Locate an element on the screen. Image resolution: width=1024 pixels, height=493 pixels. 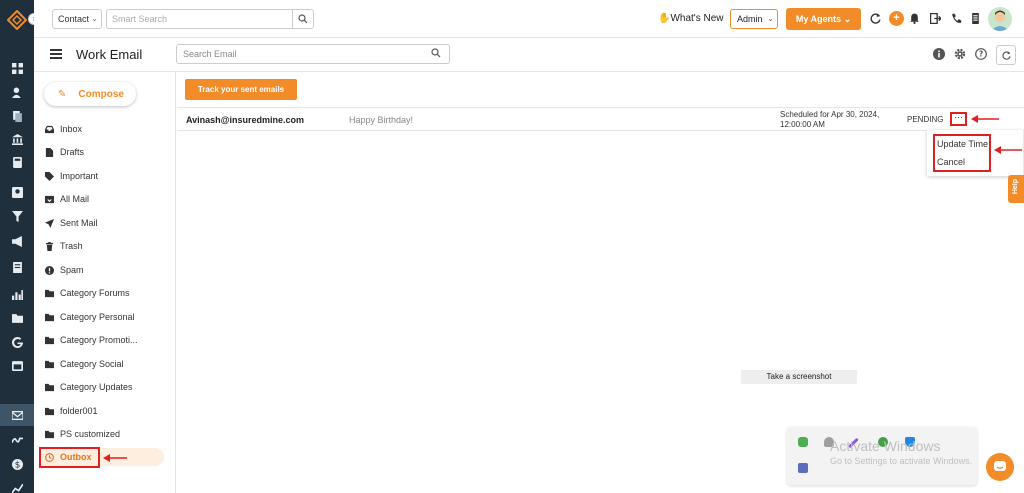
search-email-input is located at coordinates (313, 54).